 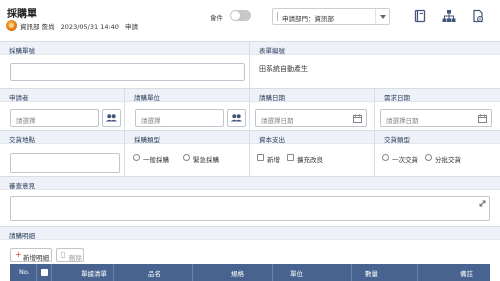 What do you see at coordinates (22, 186) in the screenshot?
I see `field-label: 審查意見` at bounding box center [22, 186].